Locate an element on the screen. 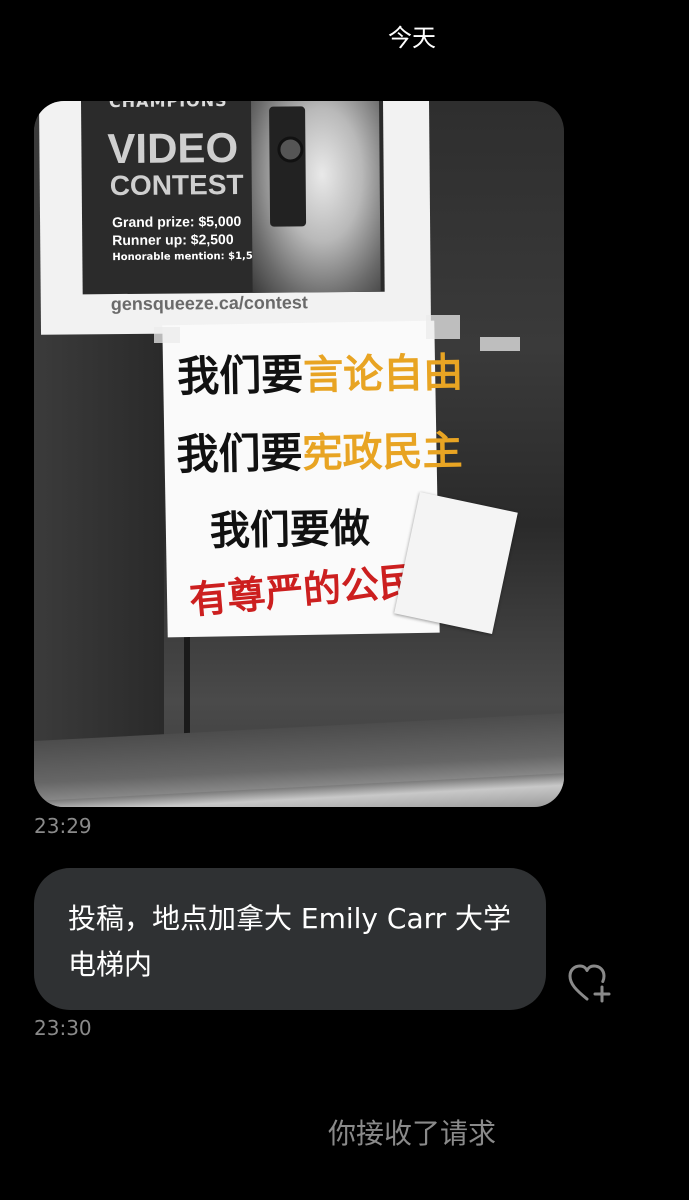  sign-line-2-black: 我们要 is located at coordinates (239, 453).